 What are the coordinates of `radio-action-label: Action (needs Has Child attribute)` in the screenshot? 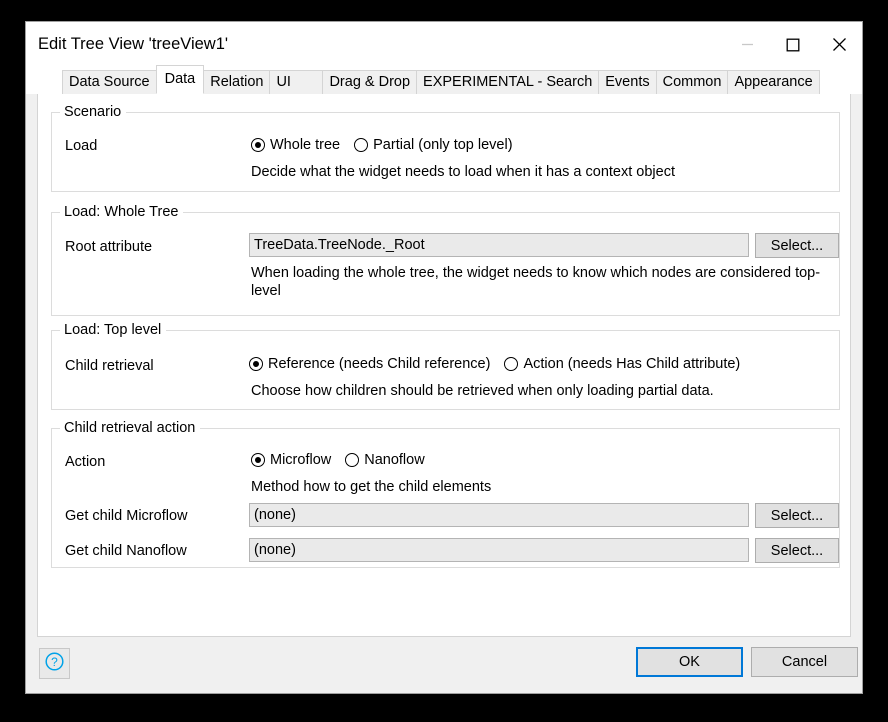 It's located at (632, 364).